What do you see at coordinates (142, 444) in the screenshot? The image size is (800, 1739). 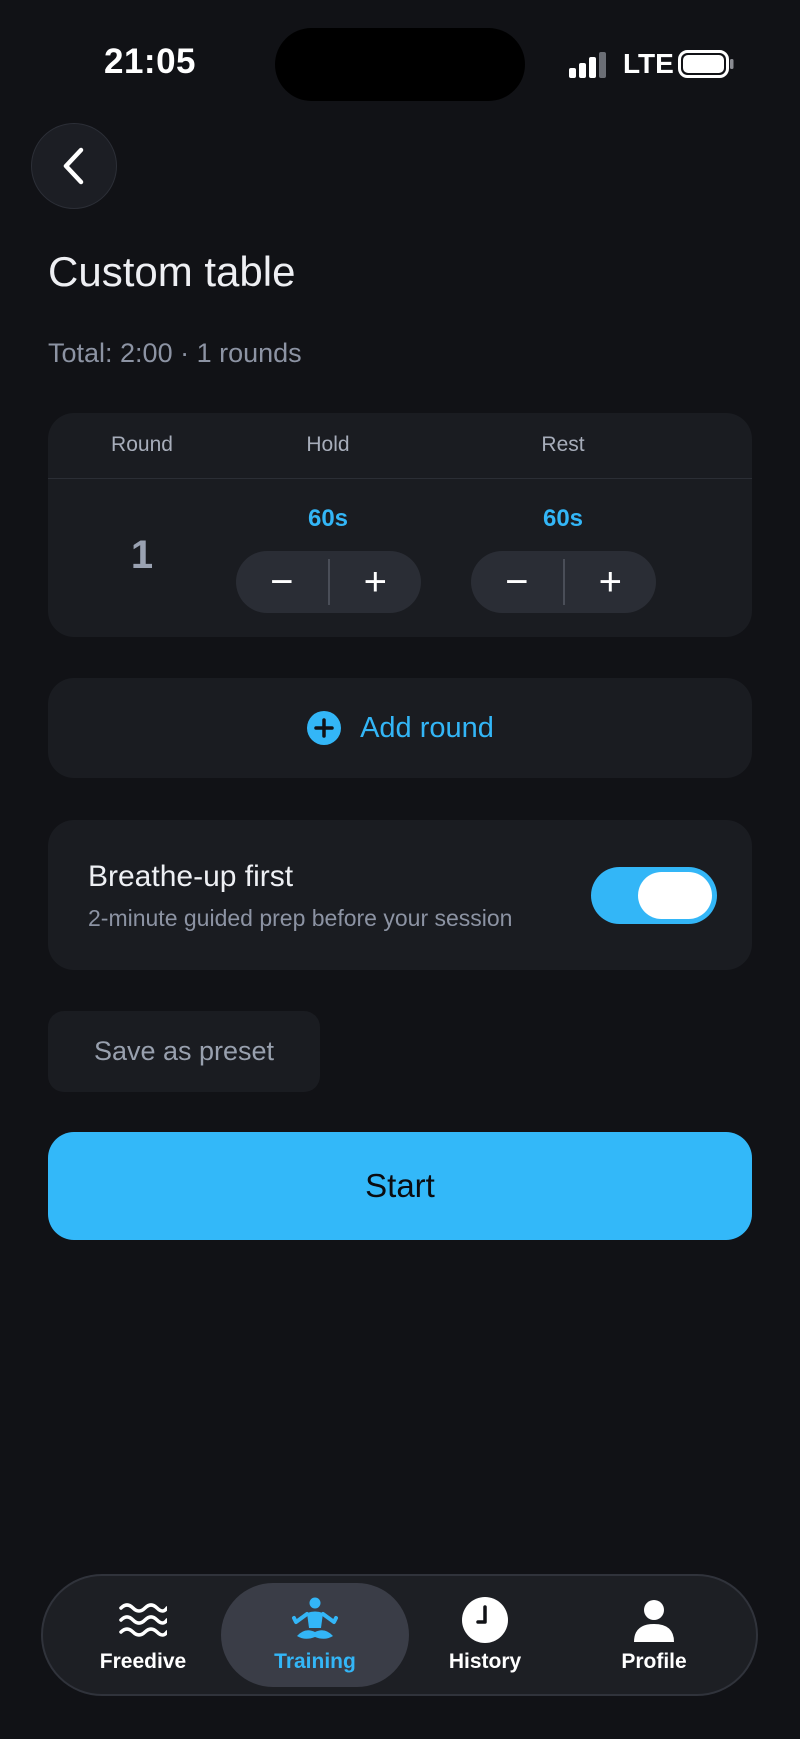 I see `column-header-round: Round` at bounding box center [142, 444].